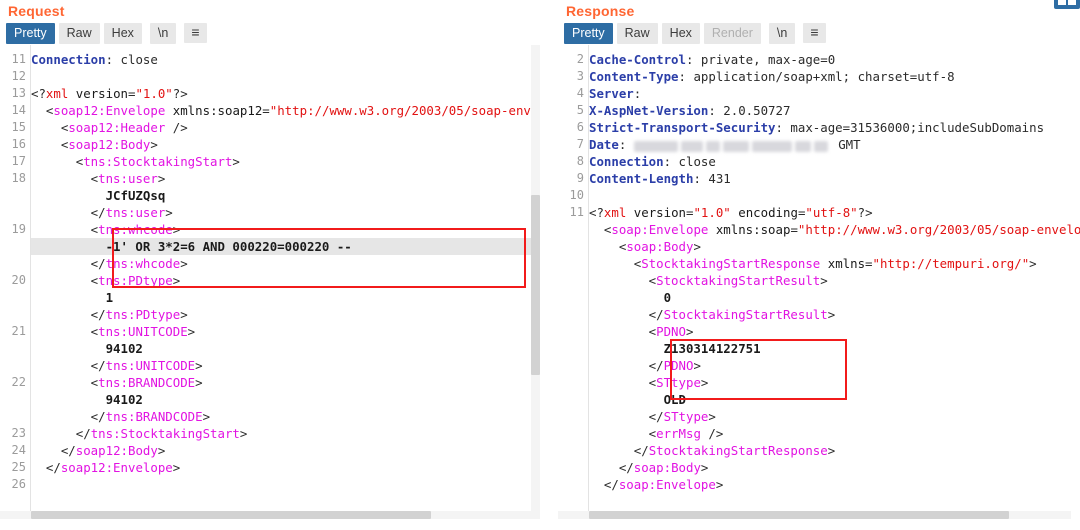 Image resolution: width=1080 pixels, height=530 pixels. Describe the element at coordinates (834, 331) in the screenshot. I see `code-line: <PDNO>` at that location.